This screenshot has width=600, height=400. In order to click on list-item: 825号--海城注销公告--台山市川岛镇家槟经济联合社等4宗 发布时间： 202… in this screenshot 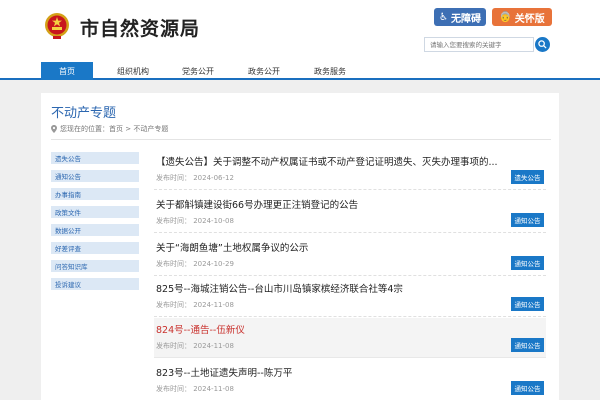, I will do `click(350, 297)`.